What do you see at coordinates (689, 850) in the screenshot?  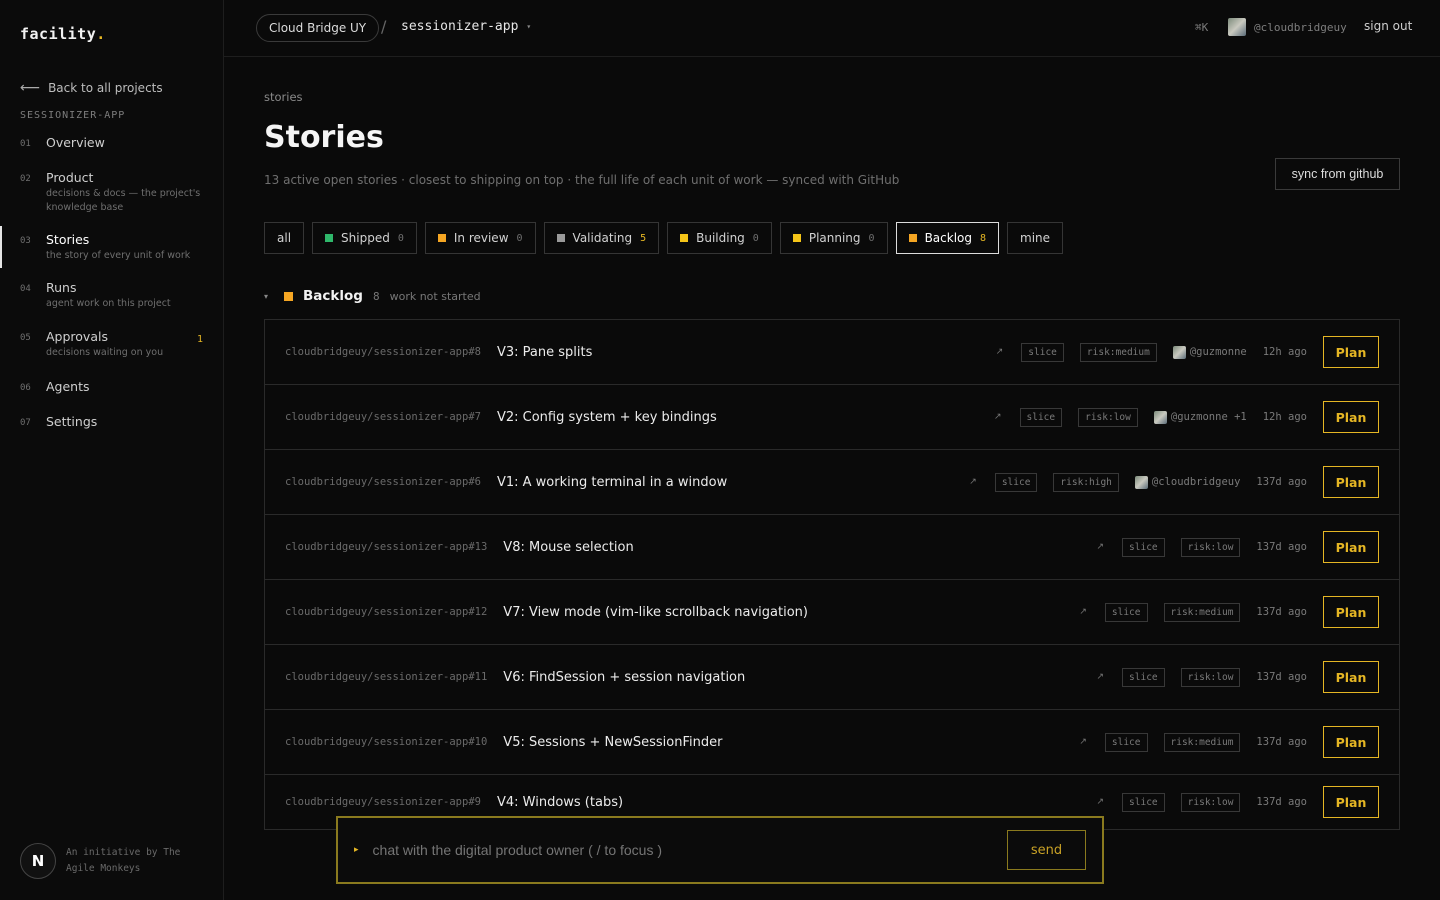 I see `chat-input` at bounding box center [689, 850].